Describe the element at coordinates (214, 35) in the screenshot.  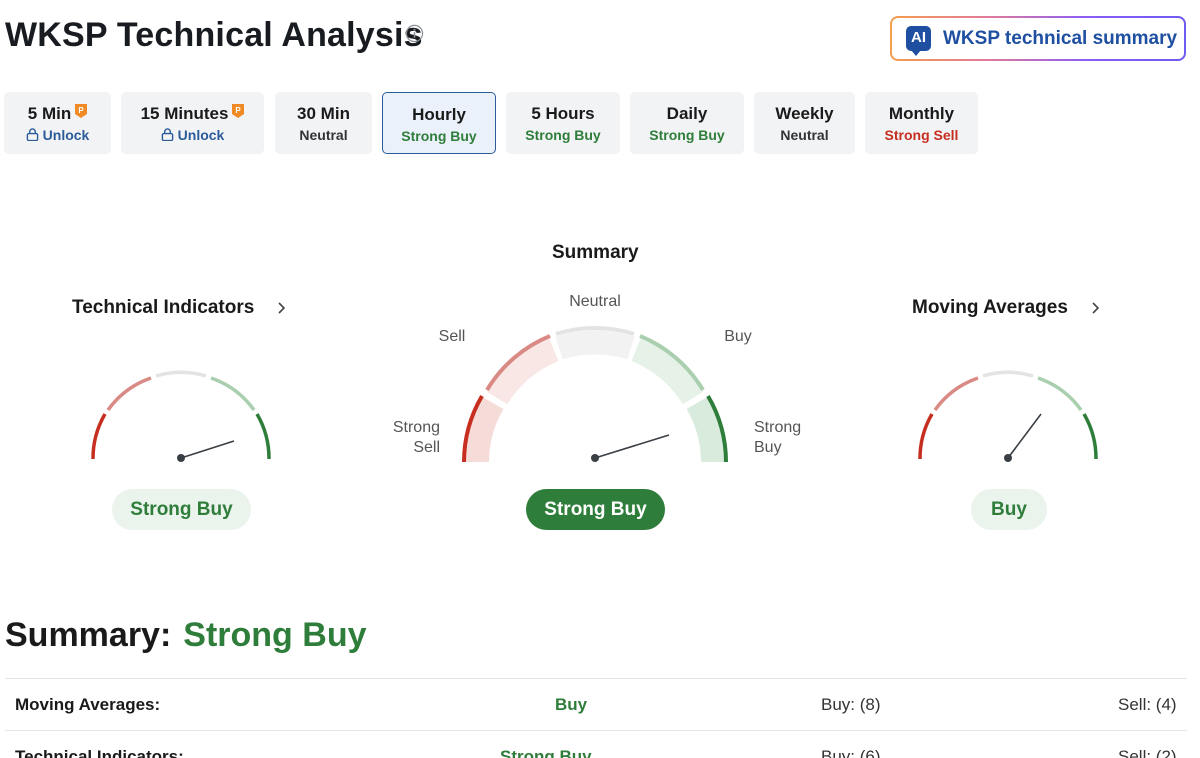
I see `page-title: WKSP Technical Analysis` at that location.